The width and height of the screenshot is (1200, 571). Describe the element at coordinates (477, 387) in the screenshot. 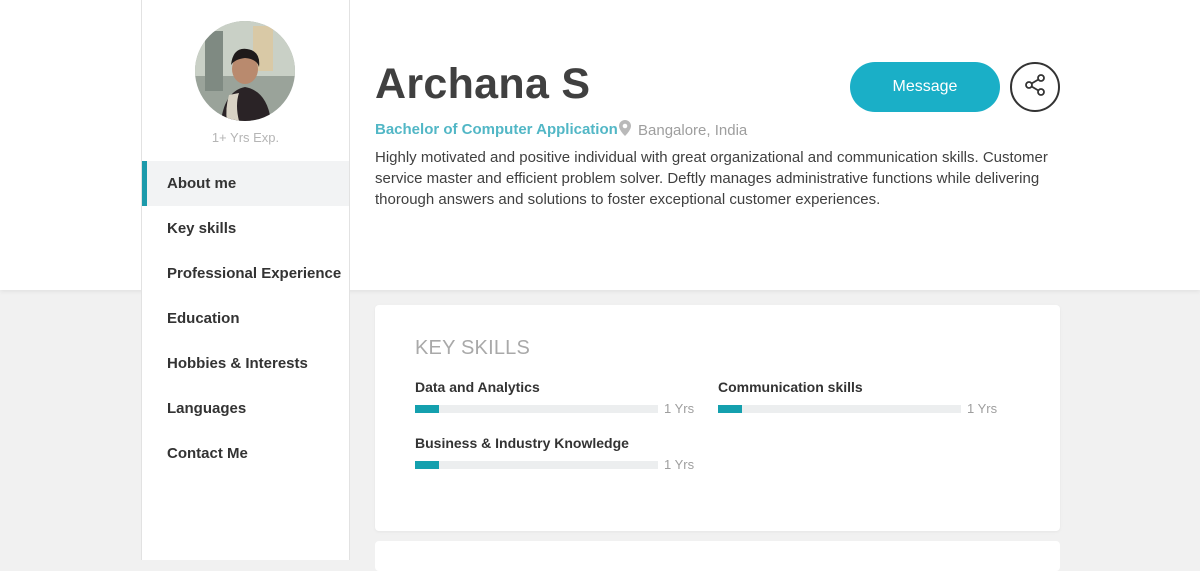

I see `skill-name: Data and Analytics` at that location.